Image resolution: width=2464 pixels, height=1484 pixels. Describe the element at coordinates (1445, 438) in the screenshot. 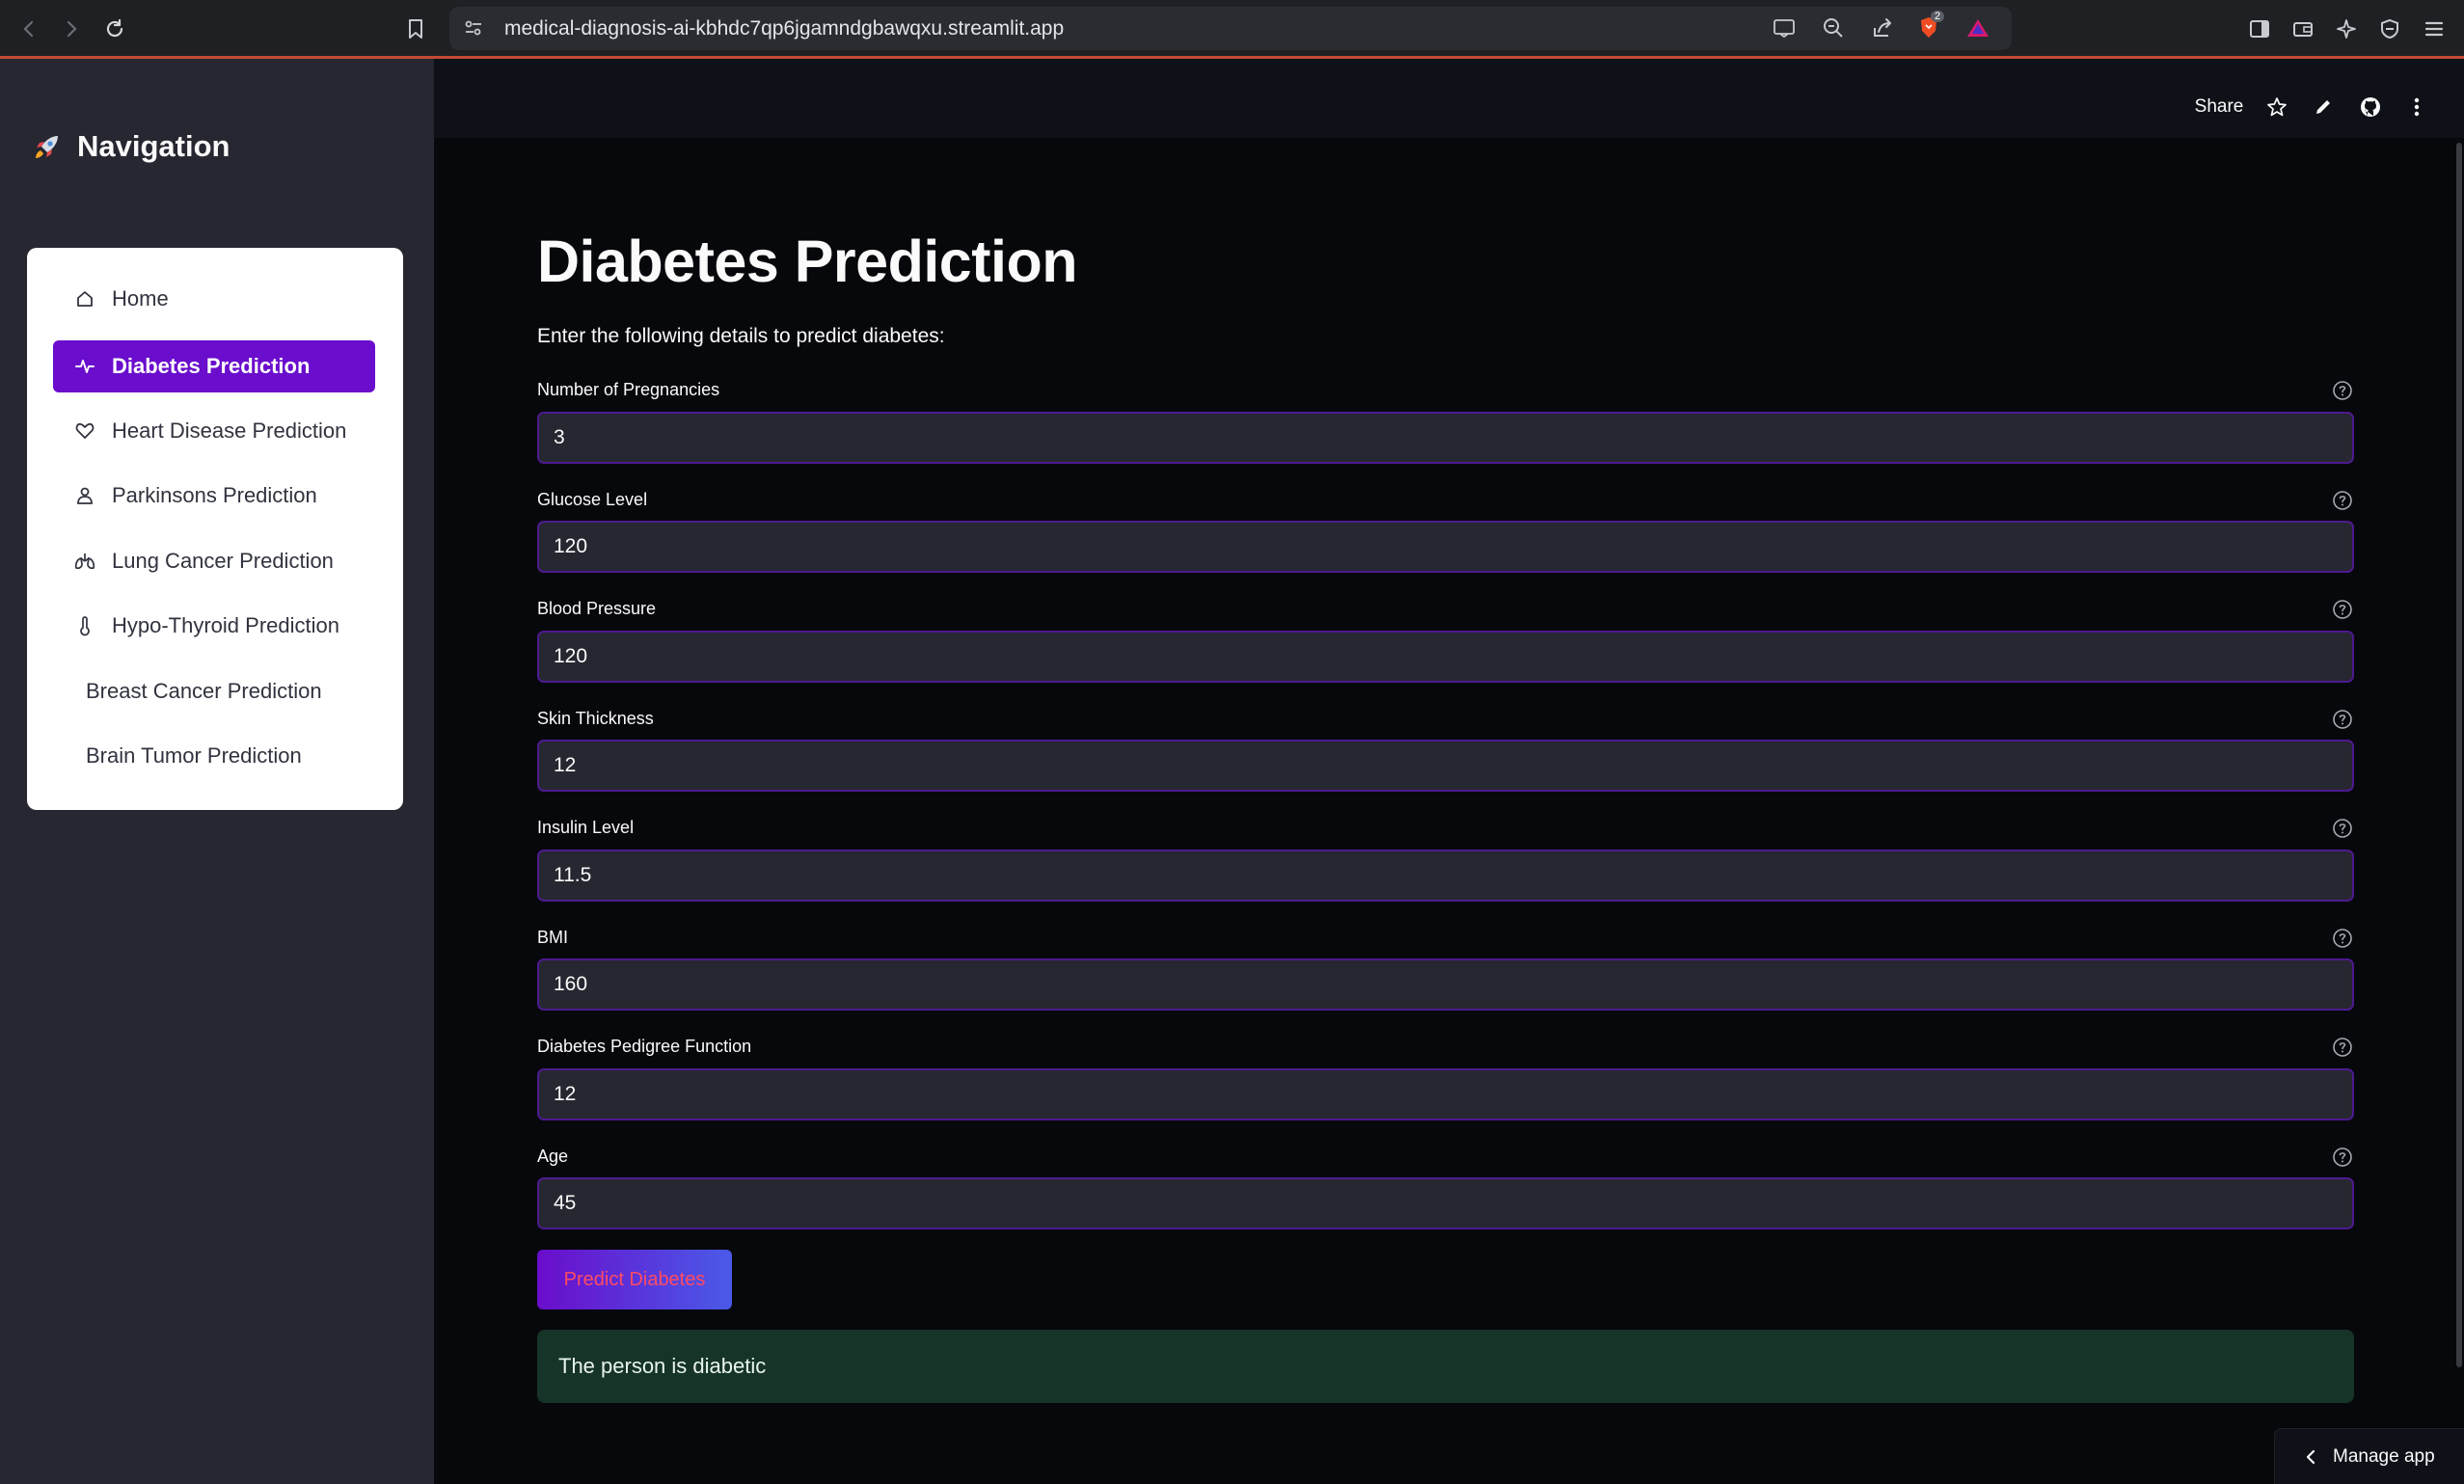

I see `pregnancies-input: 3` at that location.